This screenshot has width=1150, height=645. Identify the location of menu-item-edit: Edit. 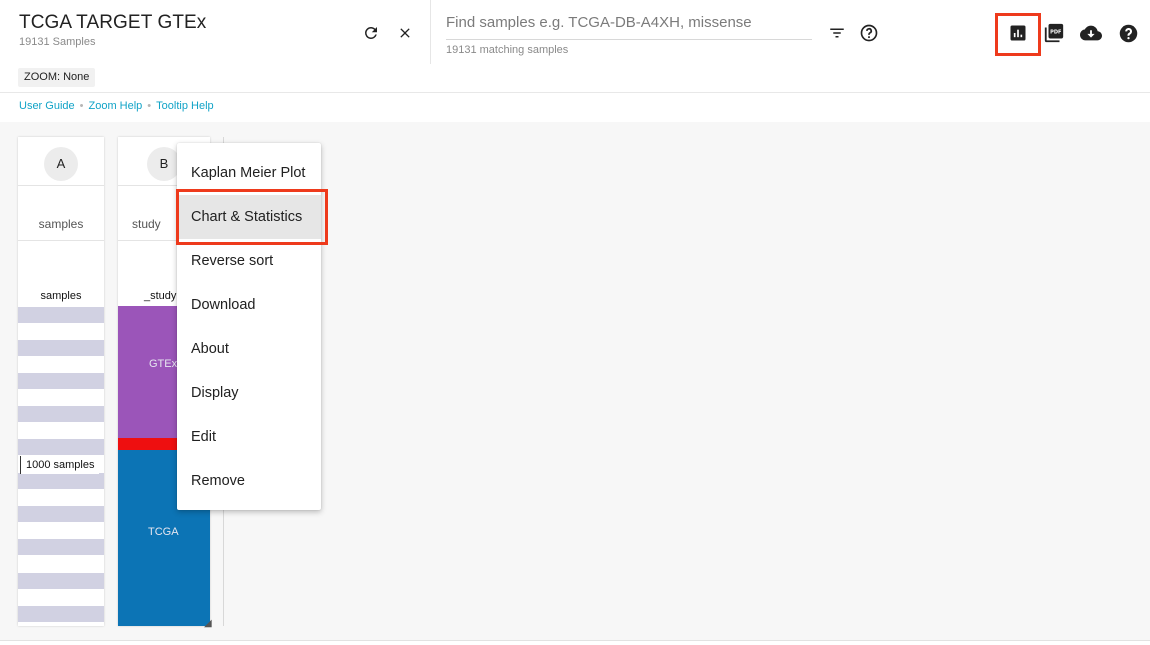
(249, 437).